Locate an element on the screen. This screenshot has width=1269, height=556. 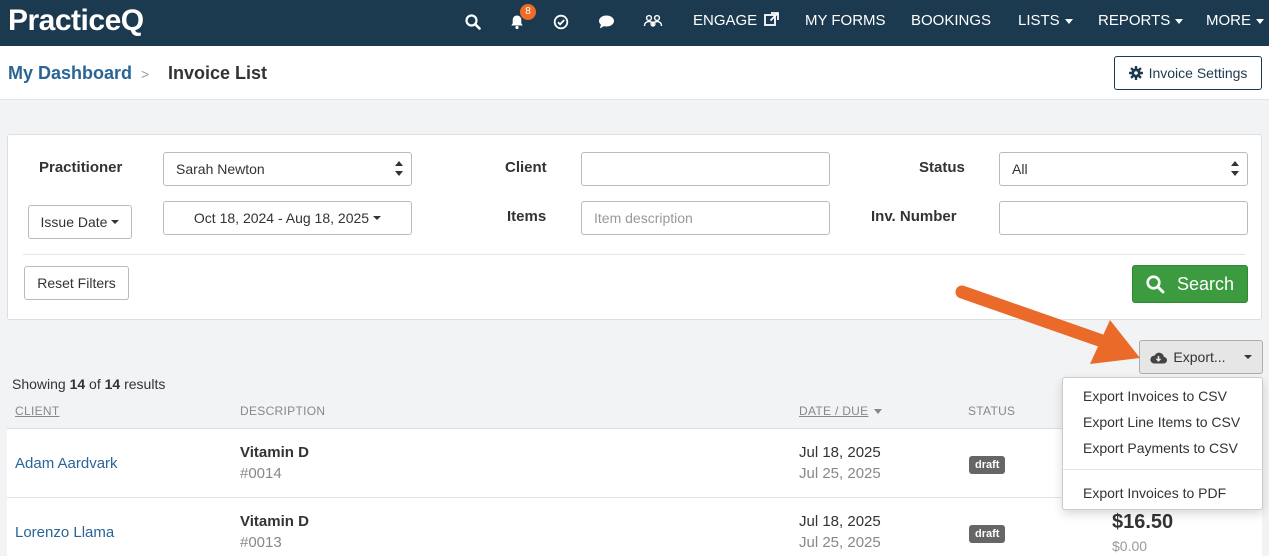
cloud-download-icon is located at coordinates (1159, 358).